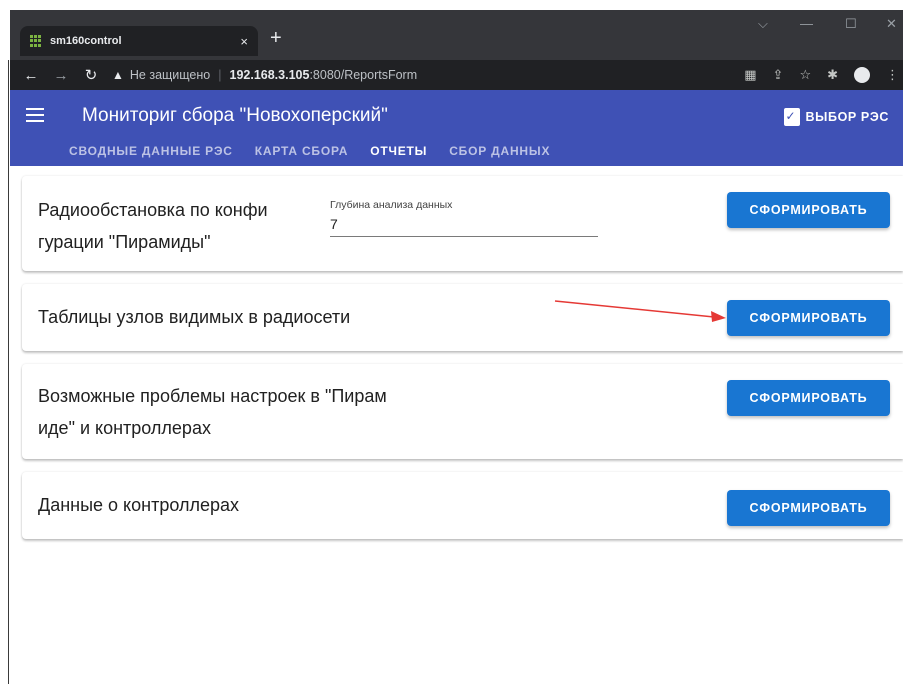 The height and width of the screenshot is (684, 903). I want to click on annotation-arrow-icon, so click(640, 311).